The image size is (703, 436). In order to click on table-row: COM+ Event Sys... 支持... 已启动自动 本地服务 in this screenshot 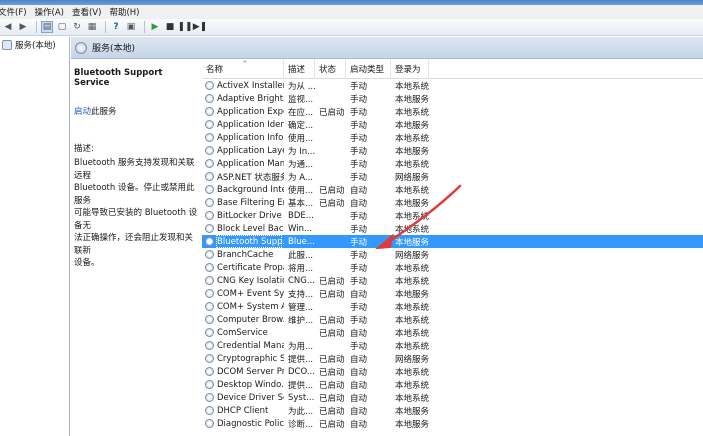, I will do `click(452, 293)`.